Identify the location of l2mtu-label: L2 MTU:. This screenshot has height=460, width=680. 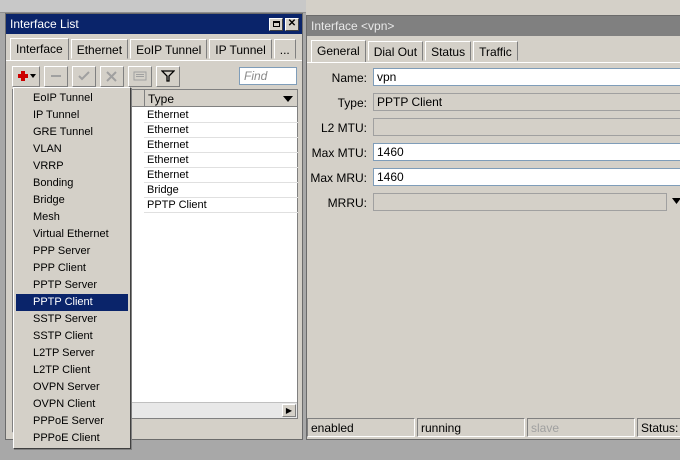
(343, 128).